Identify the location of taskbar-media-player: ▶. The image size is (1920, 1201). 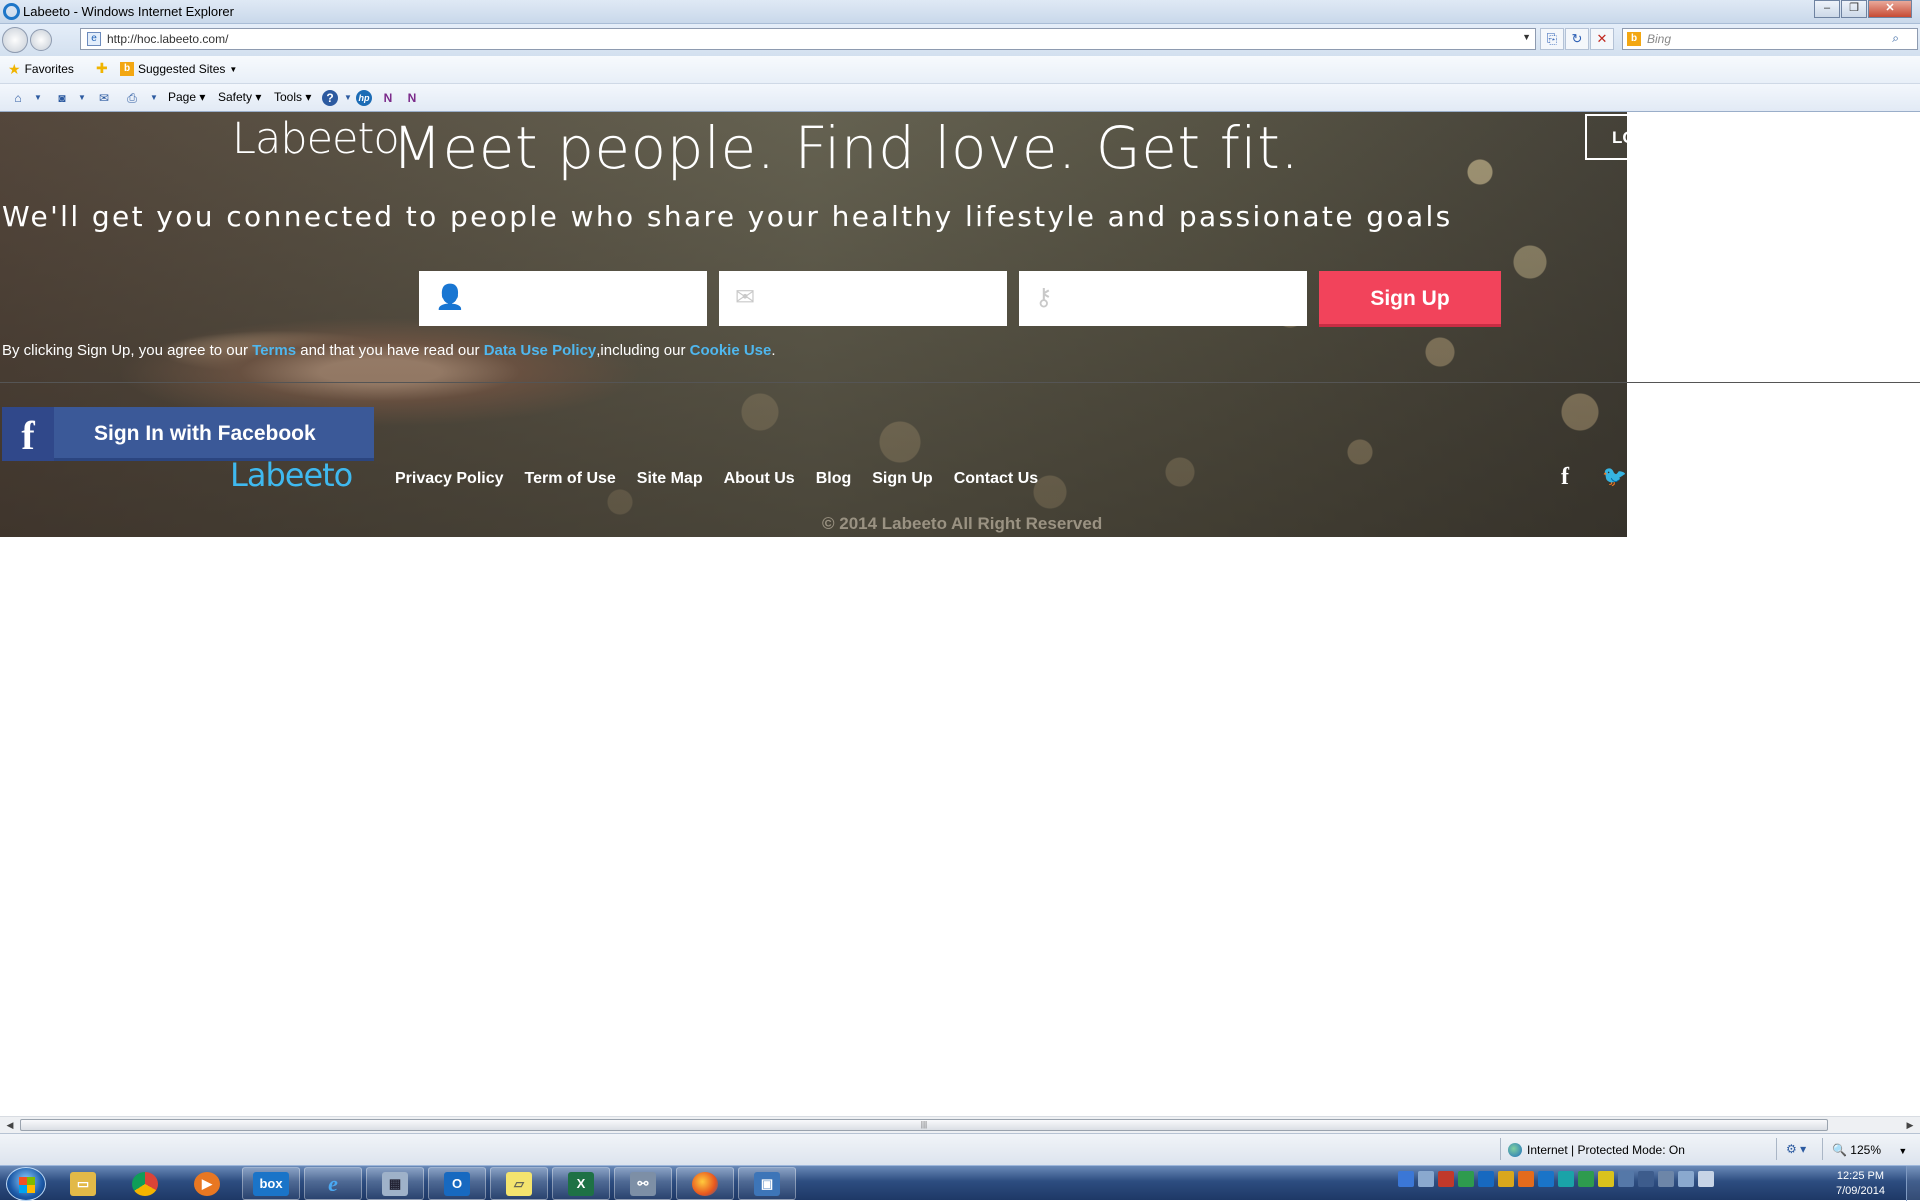
(207, 1183).